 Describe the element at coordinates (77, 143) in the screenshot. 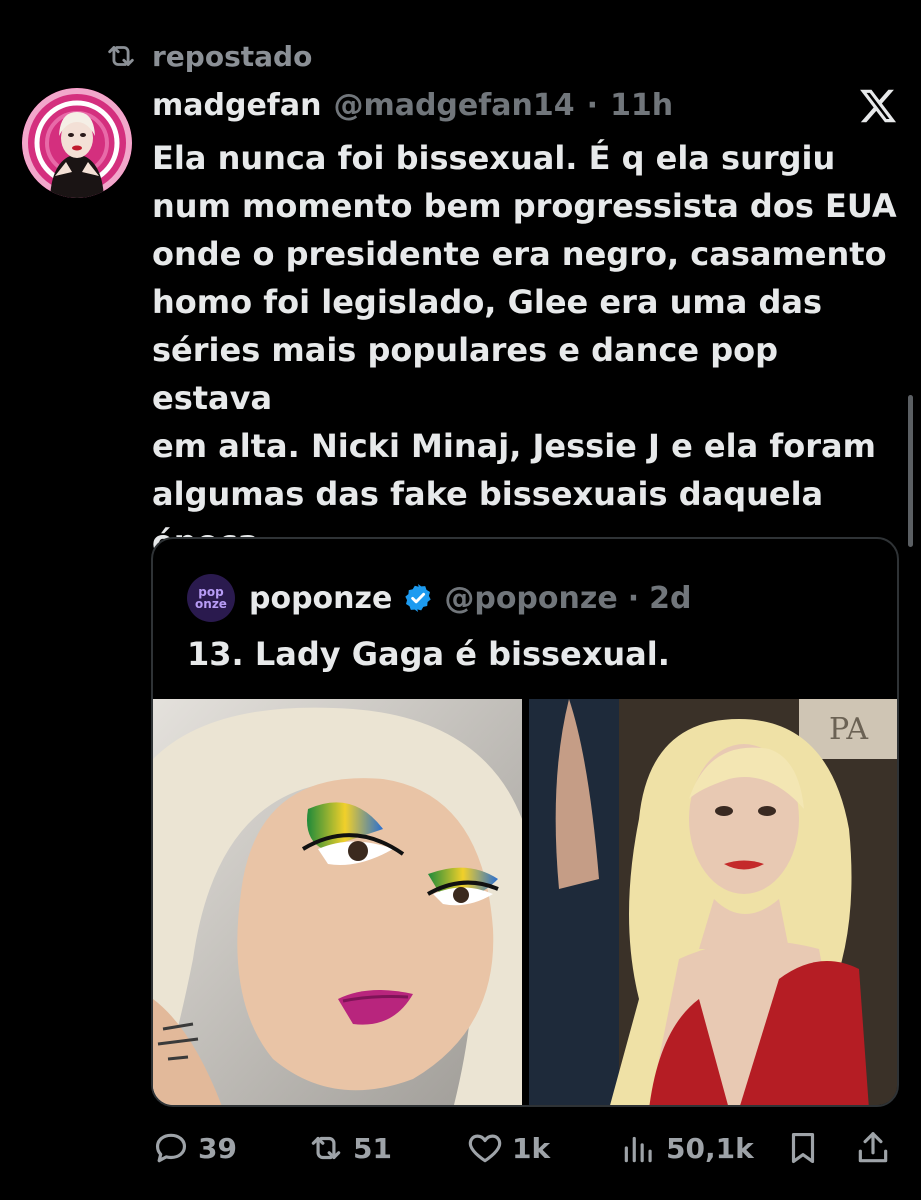

I see `avatar` at that location.